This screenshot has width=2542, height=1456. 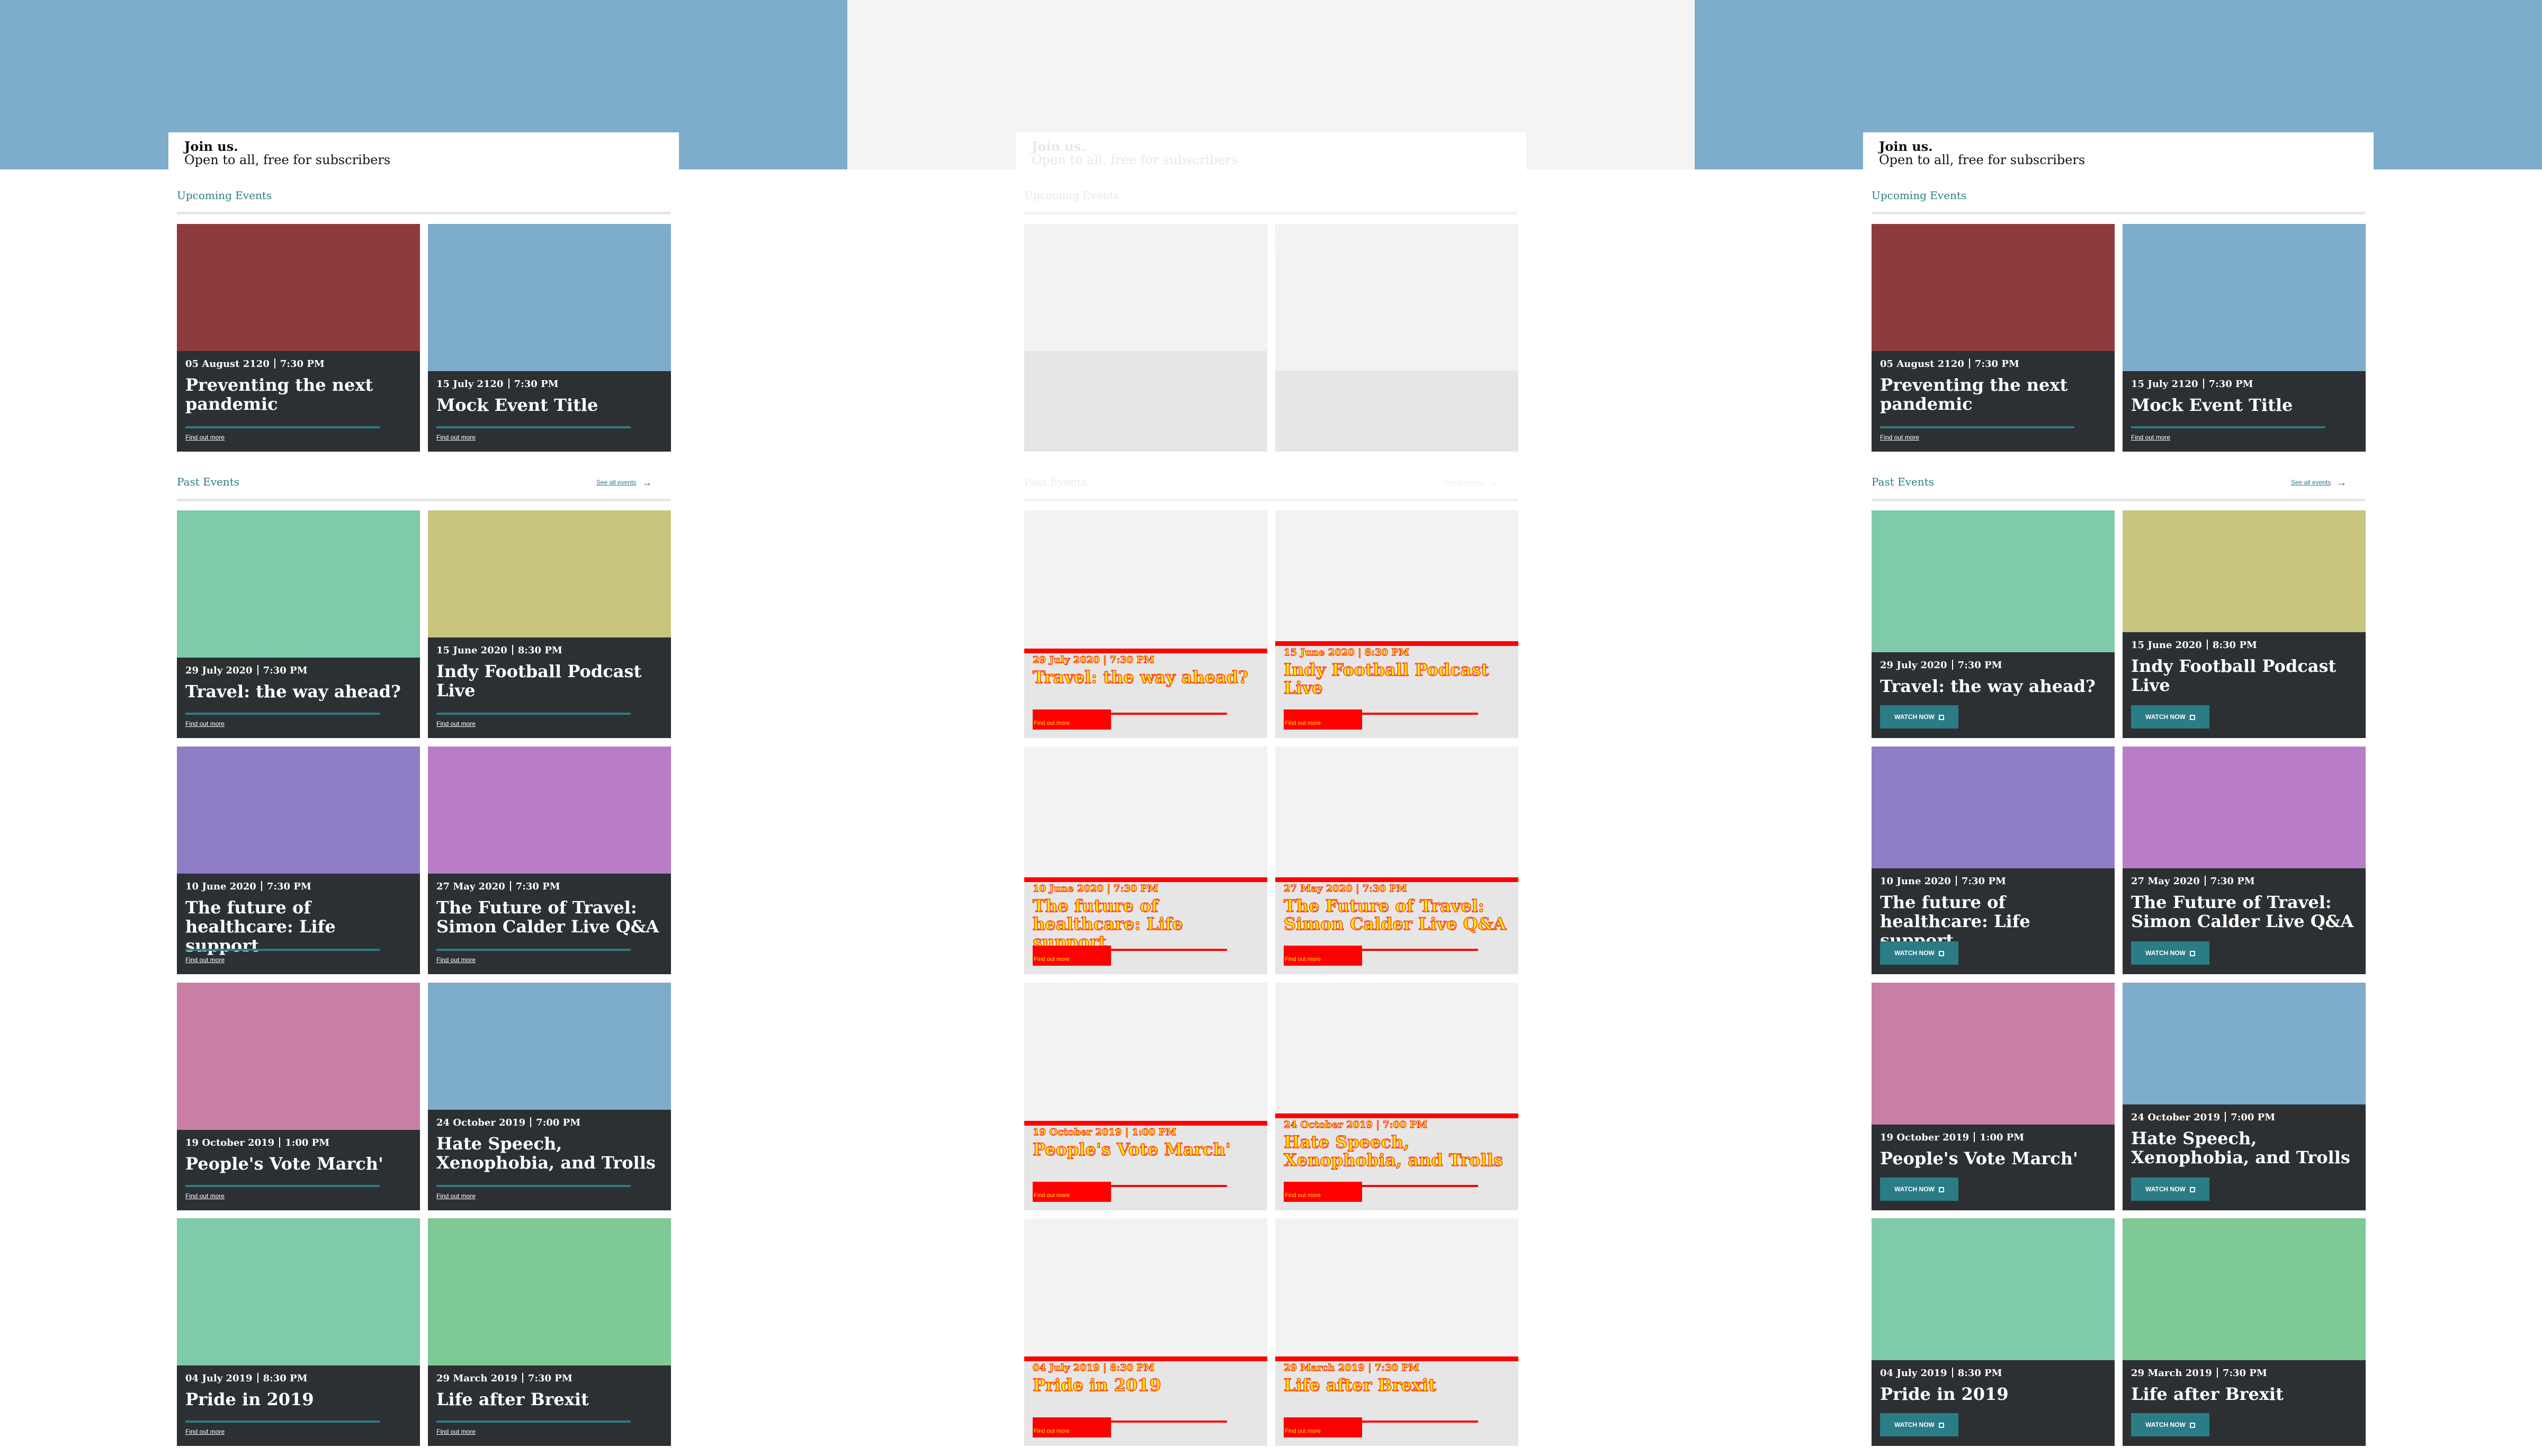 What do you see at coordinates (1943, 881) in the screenshot?
I see `event-date: 10 June 2020 7:30 PM` at bounding box center [1943, 881].